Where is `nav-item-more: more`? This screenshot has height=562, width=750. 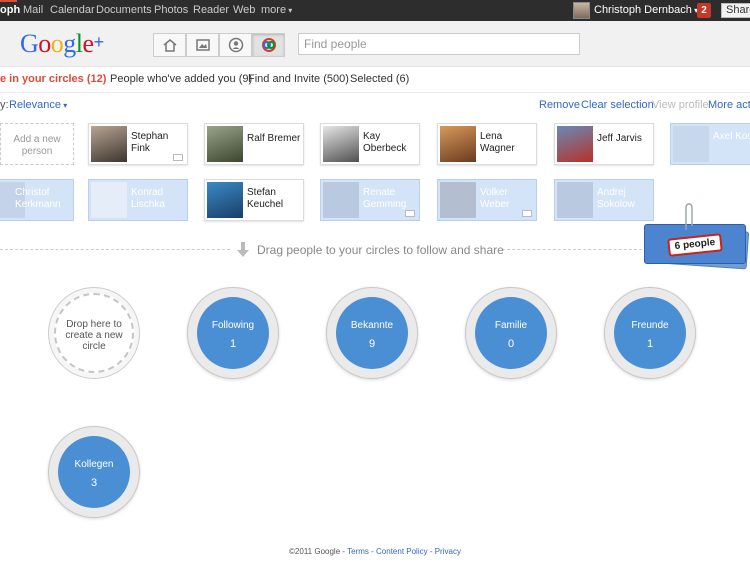 nav-item-more: more is located at coordinates (276, 10).